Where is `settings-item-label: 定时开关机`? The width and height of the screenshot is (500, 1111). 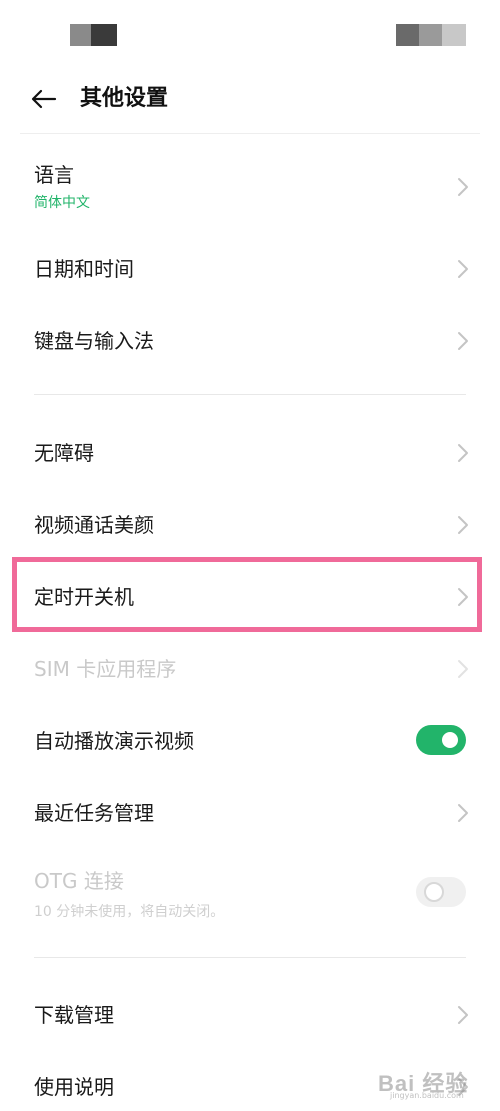
settings-item-label: 定时开关机 is located at coordinates (84, 597).